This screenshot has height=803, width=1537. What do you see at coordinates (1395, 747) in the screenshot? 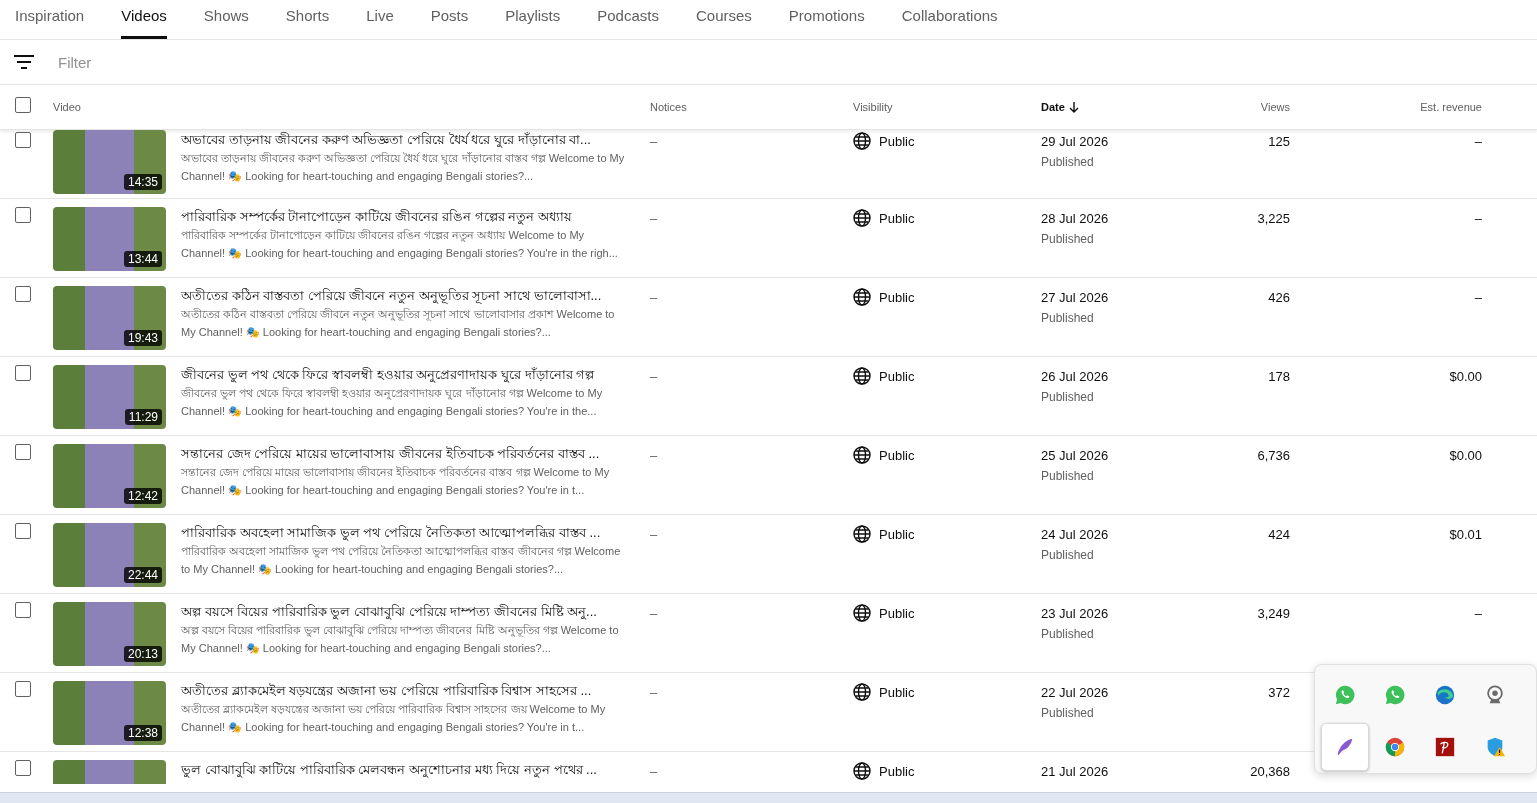
I see `circle-logo-icon` at bounding box center [1395, 747].